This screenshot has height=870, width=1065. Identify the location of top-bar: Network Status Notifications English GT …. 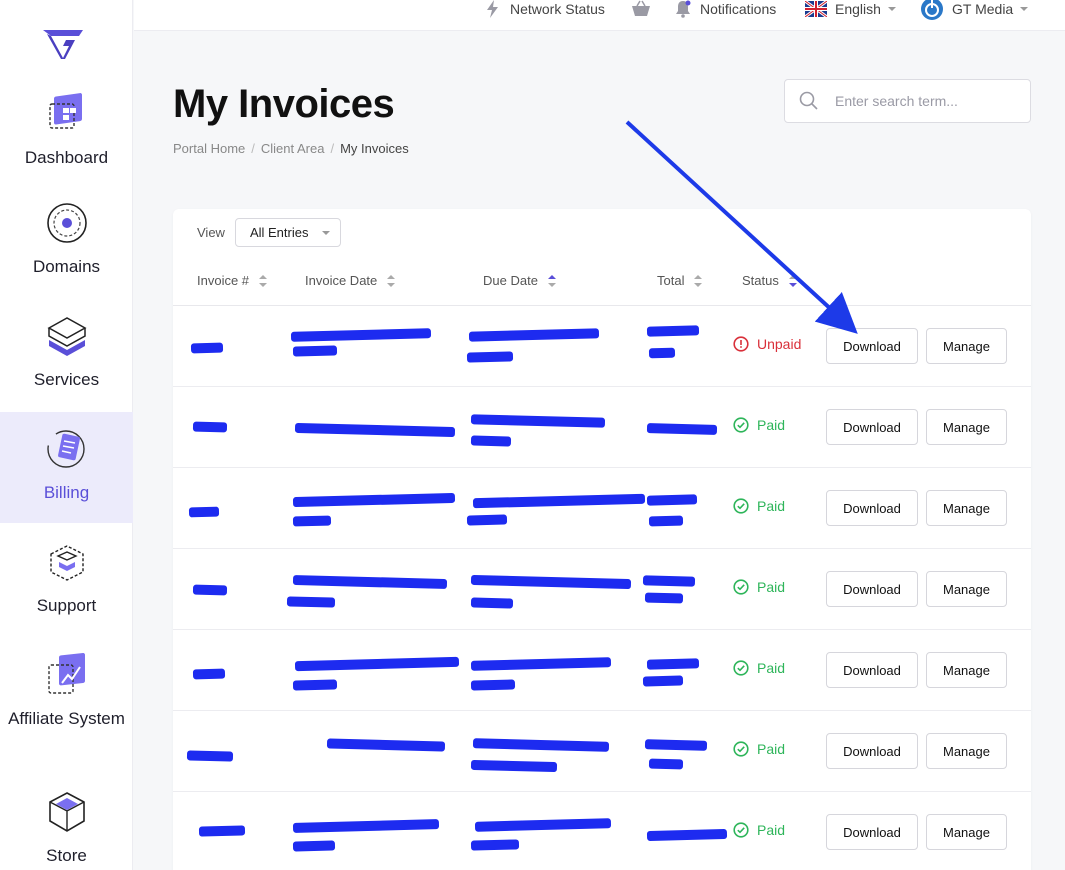
(599, 15).